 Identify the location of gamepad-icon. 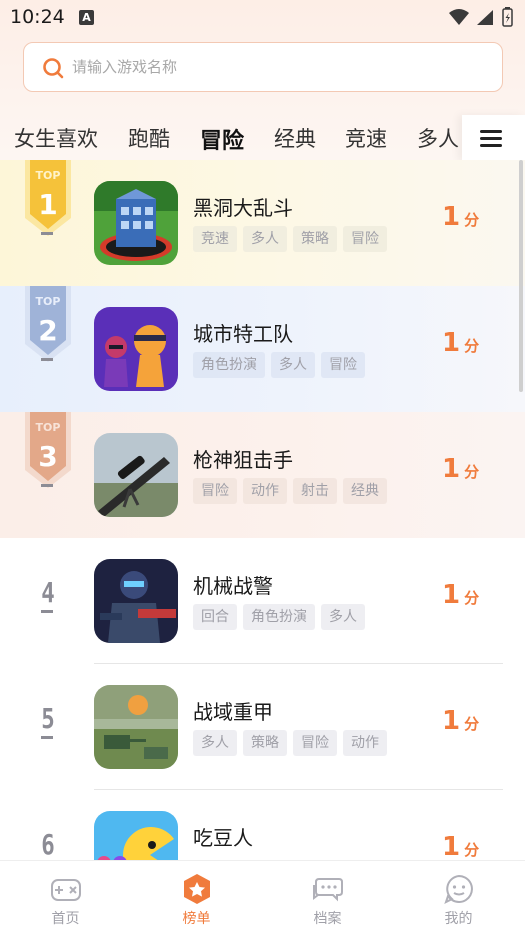
(66, 890).